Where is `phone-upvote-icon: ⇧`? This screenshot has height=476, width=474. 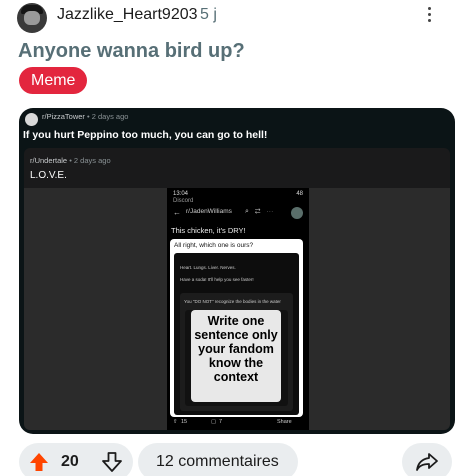 phone-upvote-icon: ⇧ is located at coordinates (175, 422).